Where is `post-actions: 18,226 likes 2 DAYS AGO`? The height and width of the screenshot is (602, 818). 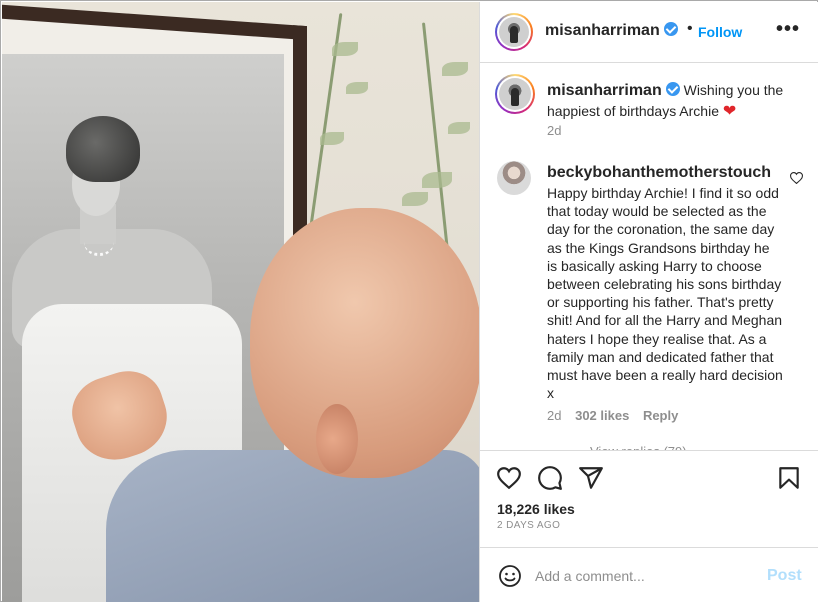 post-actions: 18,226 likes 2 DAYS AGO is located at coordinates (649, 498).